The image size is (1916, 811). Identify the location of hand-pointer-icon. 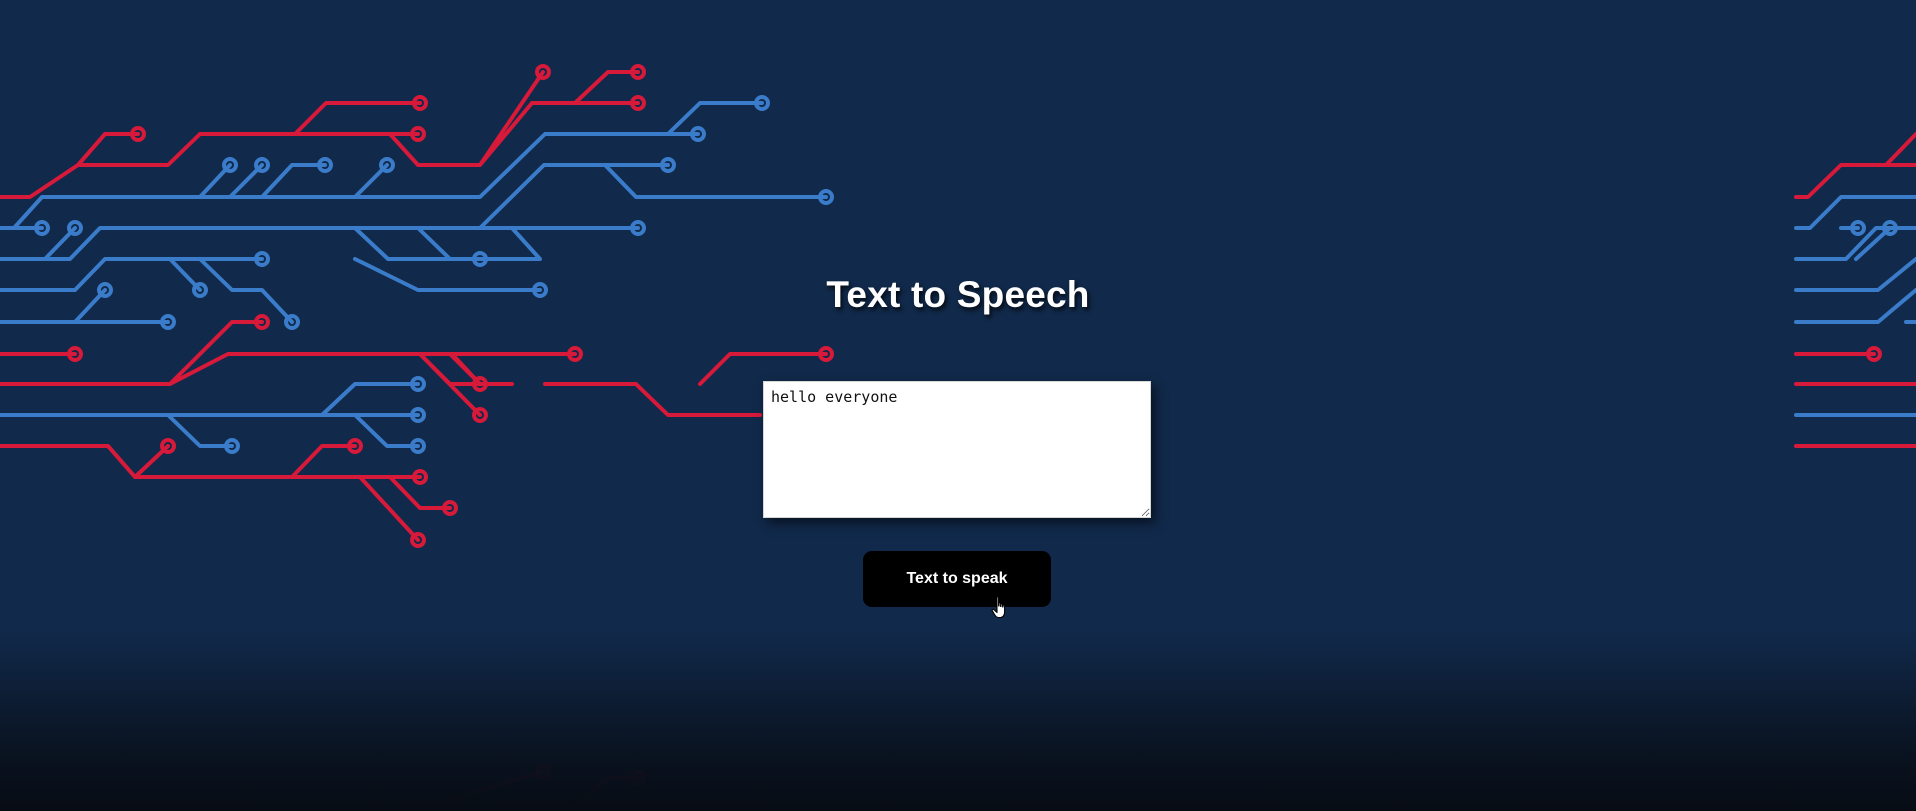
(998, 607).